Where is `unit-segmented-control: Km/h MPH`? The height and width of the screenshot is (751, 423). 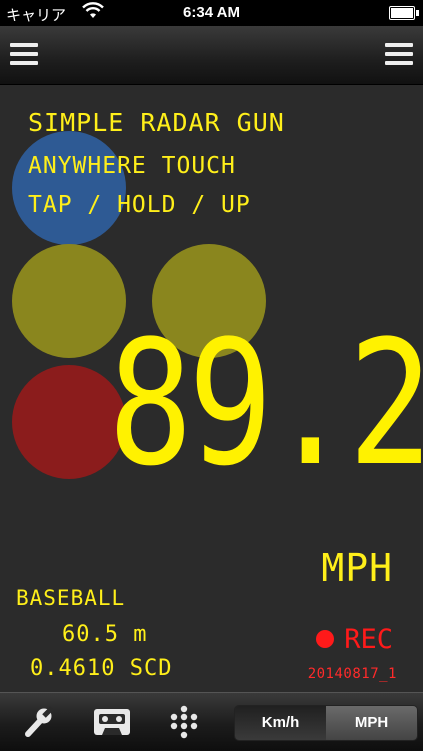
unit-segmented-control: Km/h MPH is located at coordinates (326, 723).